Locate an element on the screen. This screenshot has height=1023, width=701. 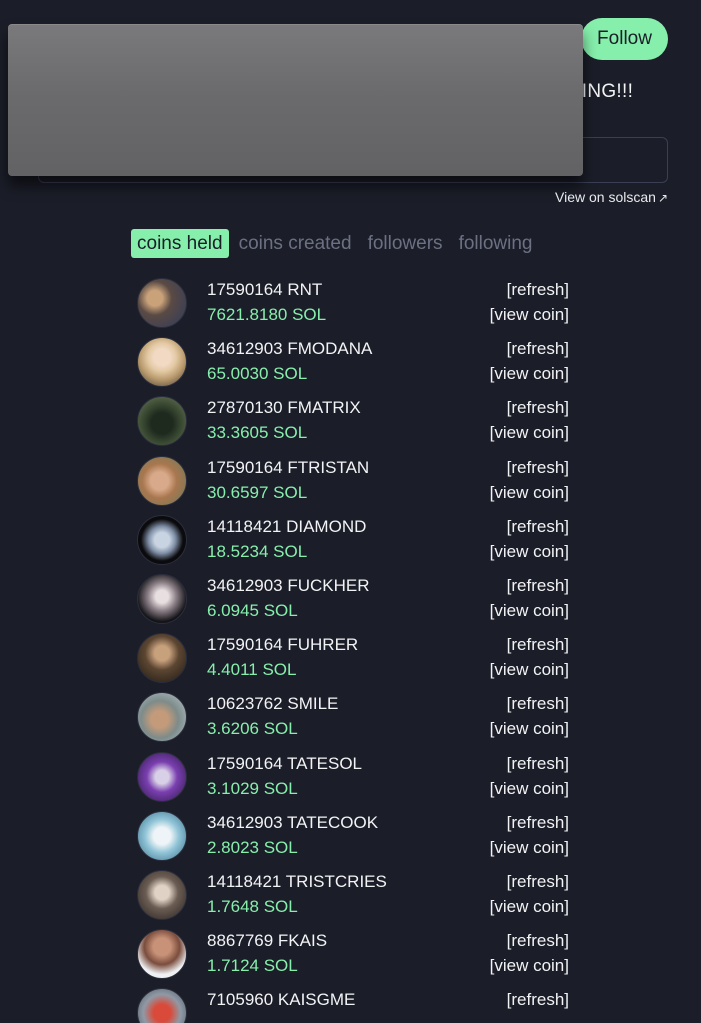
tab-coins-created: coins created is located at coordinates (295, 243).